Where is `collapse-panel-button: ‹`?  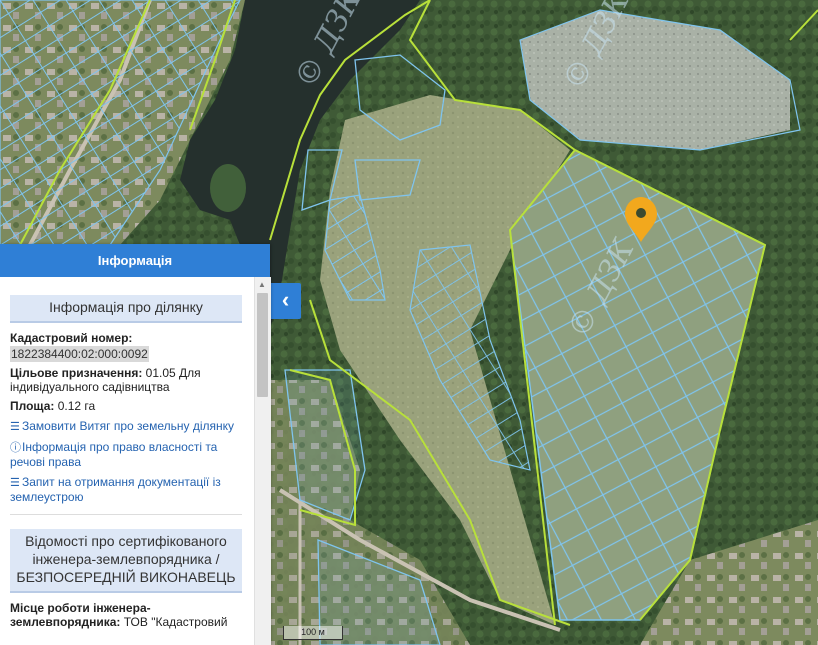 collapse-panel-button: ‹ is located at coordinates (285, 301).